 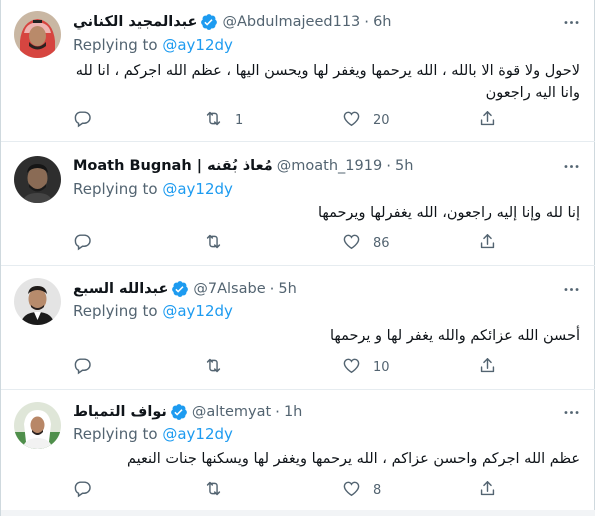 What do you see at coordinates (377, 490) in the screenshot?
I see `like-count: 8` at bounding box center [377, 490].